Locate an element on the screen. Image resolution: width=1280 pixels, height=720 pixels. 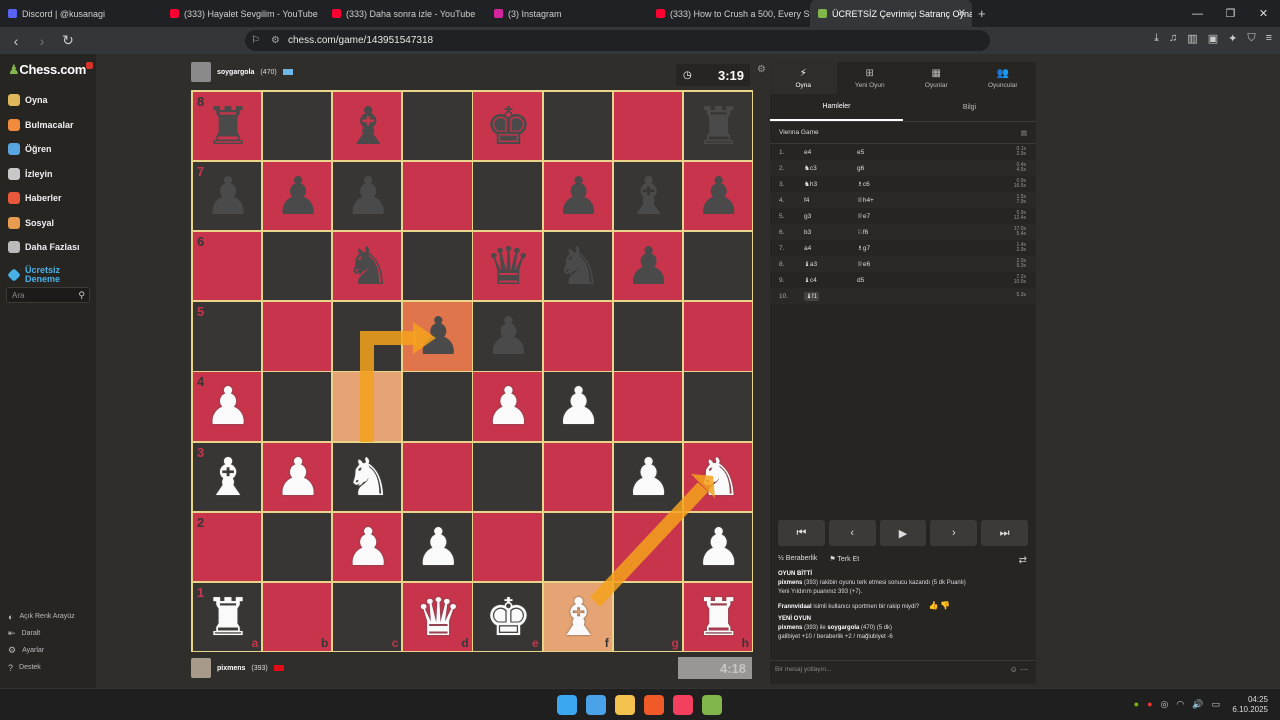
white-move: ♝a3 is located at coordinates (810, 264).